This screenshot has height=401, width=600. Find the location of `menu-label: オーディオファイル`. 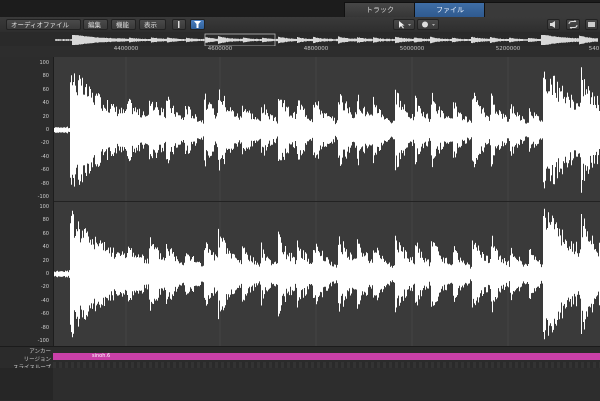

menu-label: オーディオファイル is located at coordinates (40, 25).